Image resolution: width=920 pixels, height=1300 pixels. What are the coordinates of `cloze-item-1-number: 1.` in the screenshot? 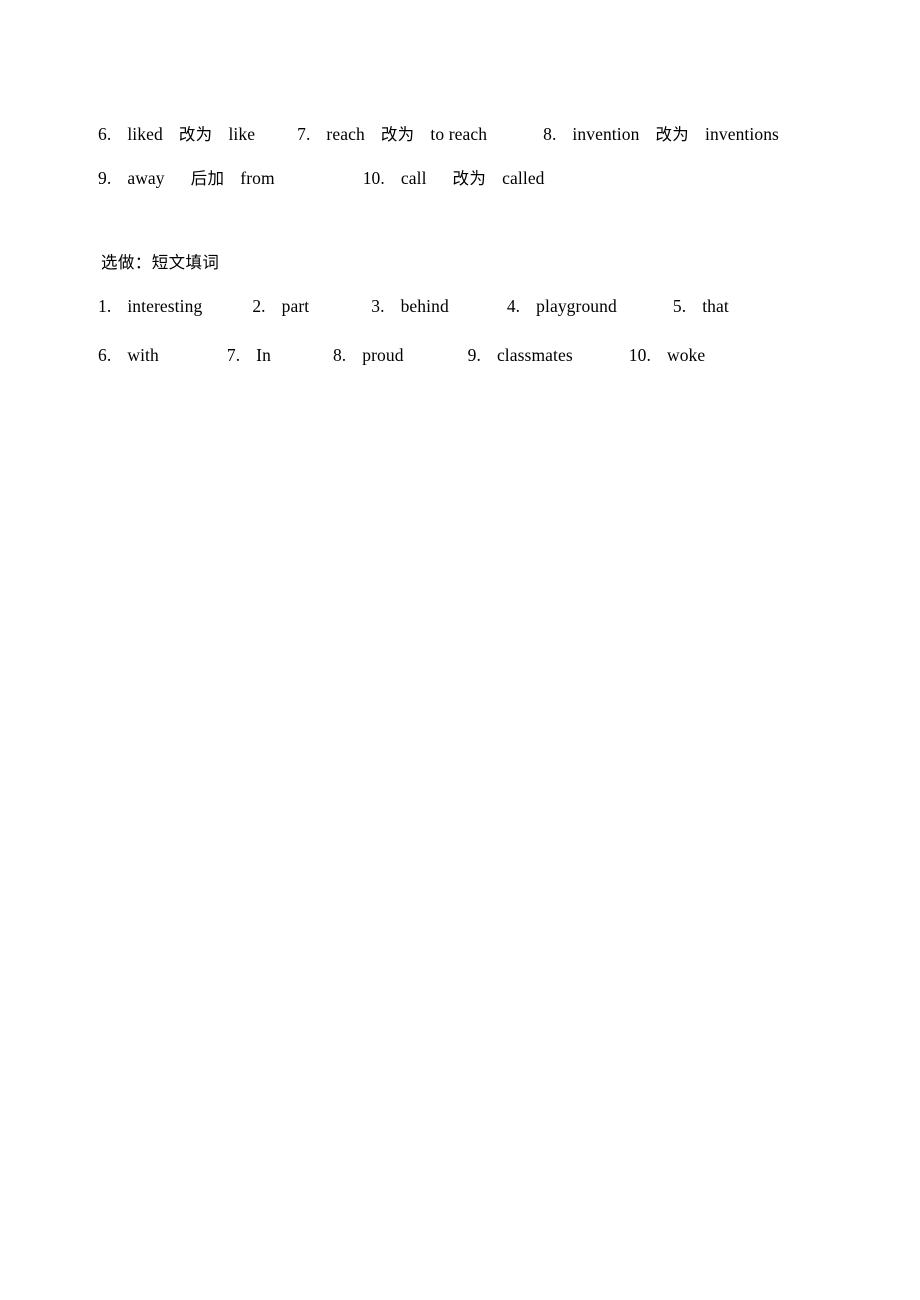 It's located at (105, 306).